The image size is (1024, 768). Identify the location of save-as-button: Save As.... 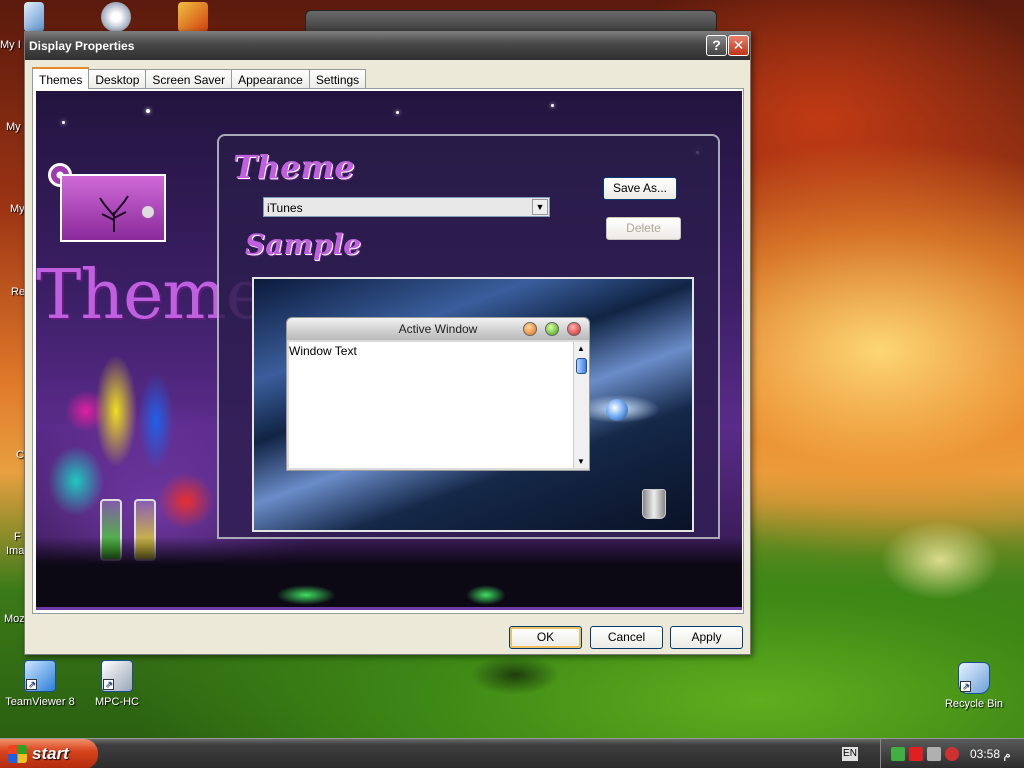
(640, 188).